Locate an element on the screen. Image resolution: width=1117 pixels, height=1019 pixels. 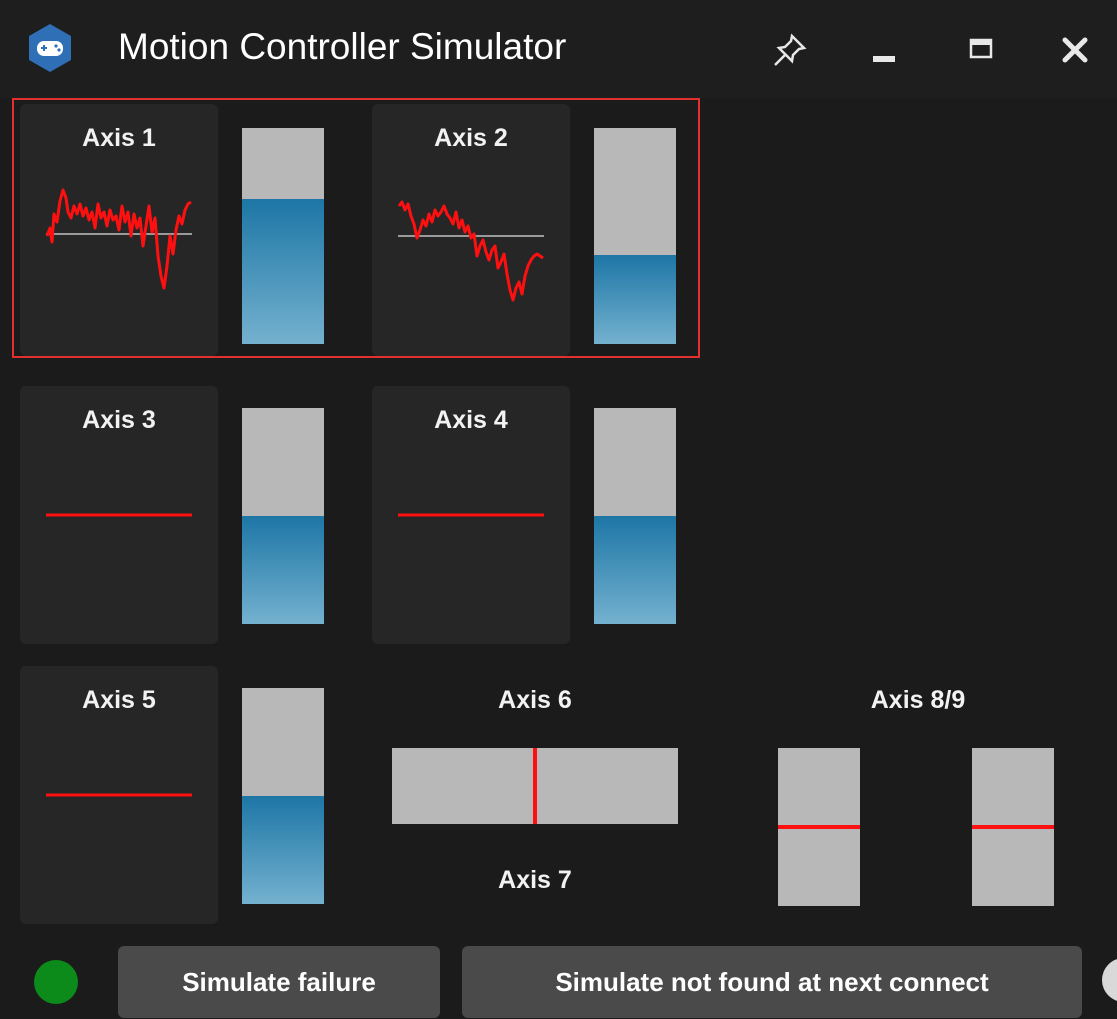
axis5-label: Axis 5 is located at coordinates (119, 700).